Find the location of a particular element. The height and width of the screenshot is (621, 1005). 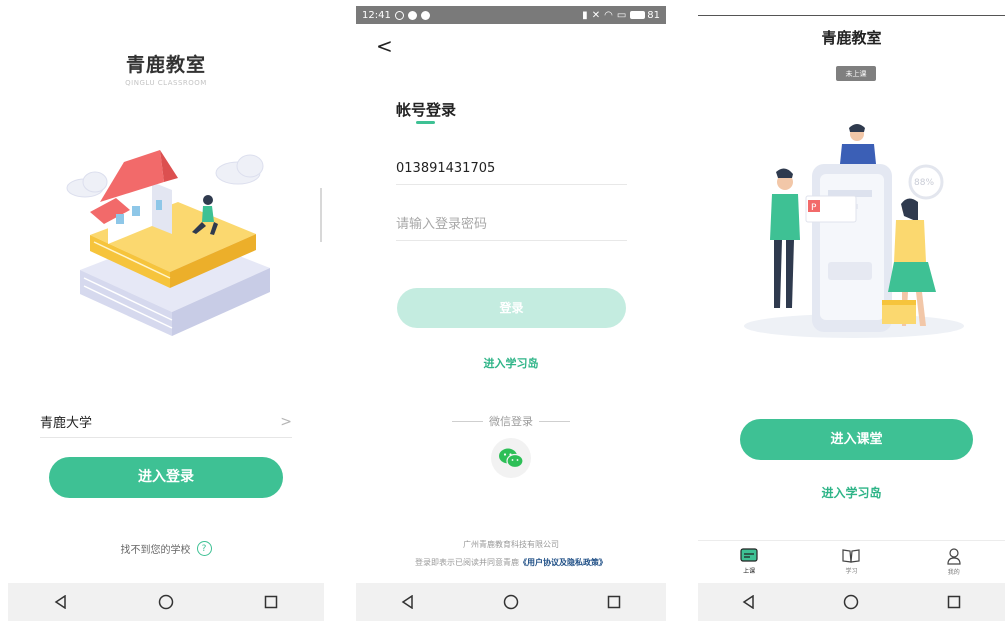

tab-label: 我的 is located at coordinates (953, 572).